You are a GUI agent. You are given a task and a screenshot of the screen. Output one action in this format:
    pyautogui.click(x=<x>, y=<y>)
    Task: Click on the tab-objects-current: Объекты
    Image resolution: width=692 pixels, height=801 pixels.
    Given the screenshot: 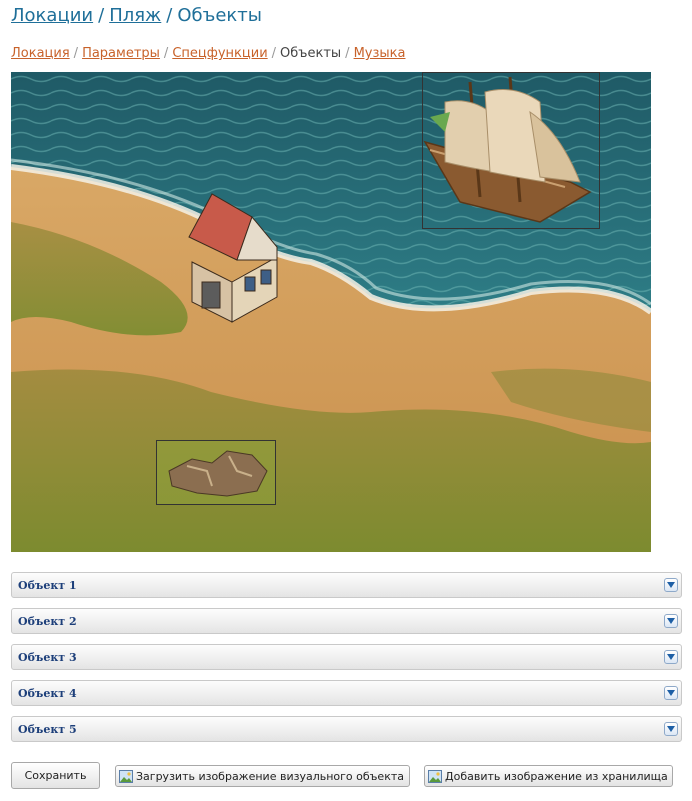 What is the action you would take?
    pyautogui.click(x=311, y=53)
    